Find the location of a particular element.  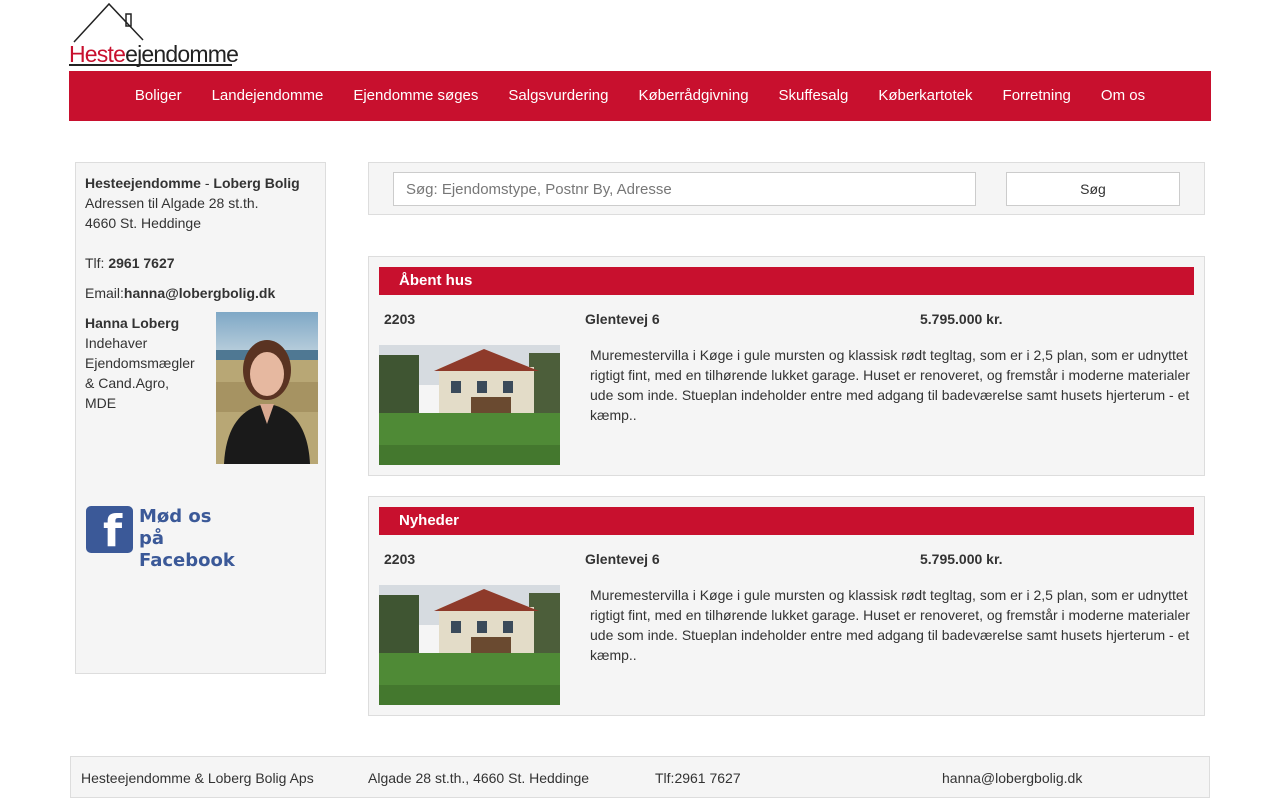

search-panel: Søg is located at coordinates (786, 188).